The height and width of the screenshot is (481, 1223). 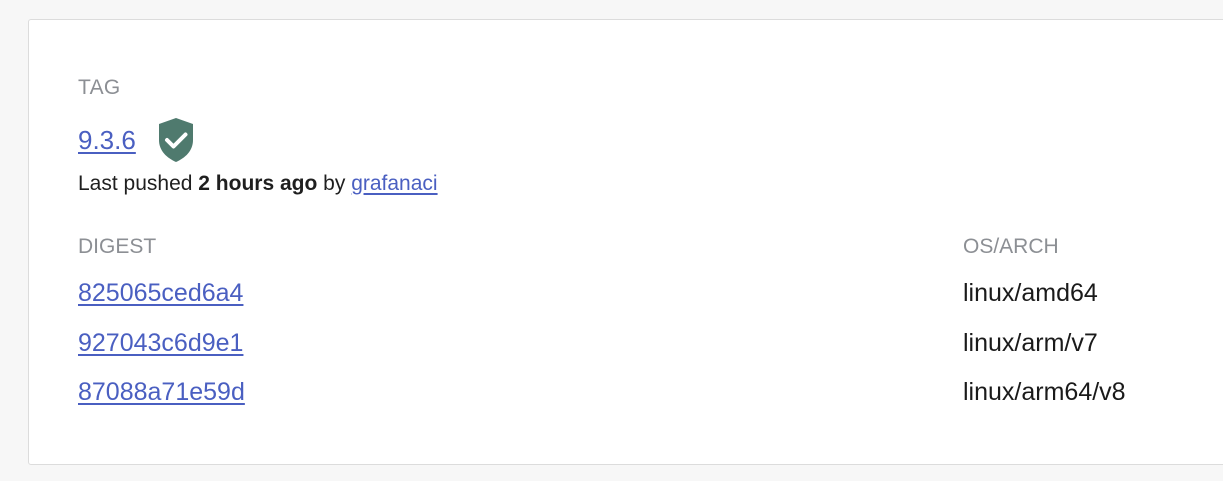 What do you see at coordinates (626, 347) in the screenshot?
I see `table-row: 927043c6d9e1 linux/arm/v7` at bounding box center [626, 347].